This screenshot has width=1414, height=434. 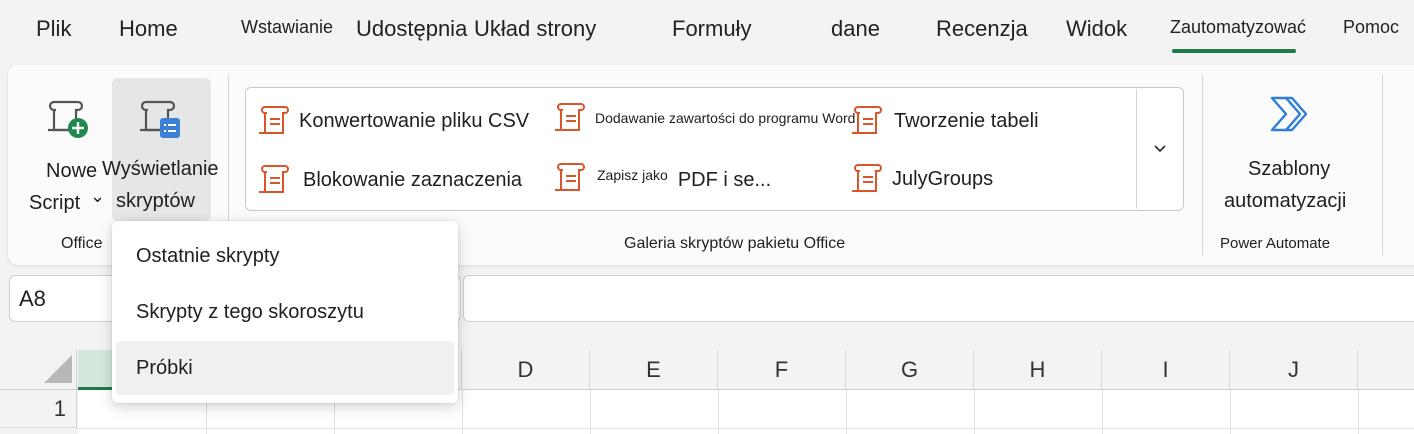 I want to click on column-header-e: E, so click(x=654, y=370).